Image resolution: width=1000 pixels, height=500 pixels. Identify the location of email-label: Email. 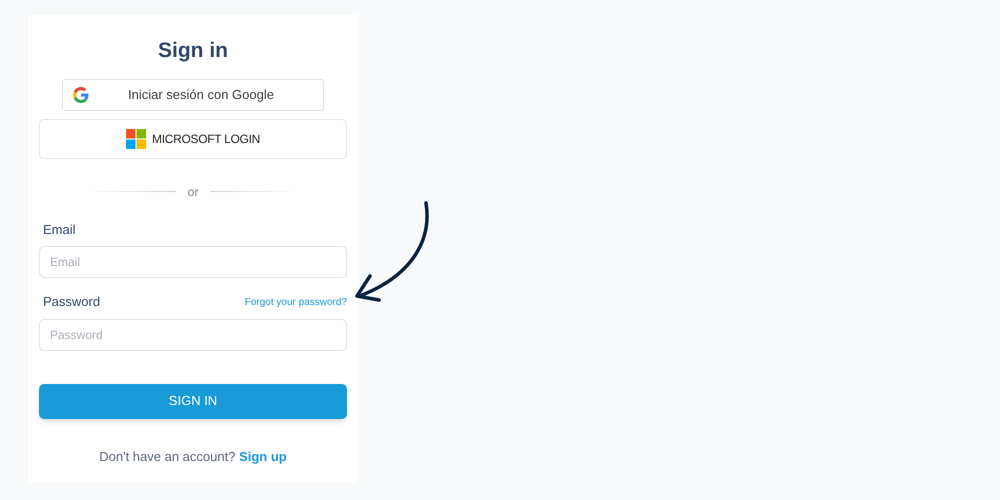
(60, 229).